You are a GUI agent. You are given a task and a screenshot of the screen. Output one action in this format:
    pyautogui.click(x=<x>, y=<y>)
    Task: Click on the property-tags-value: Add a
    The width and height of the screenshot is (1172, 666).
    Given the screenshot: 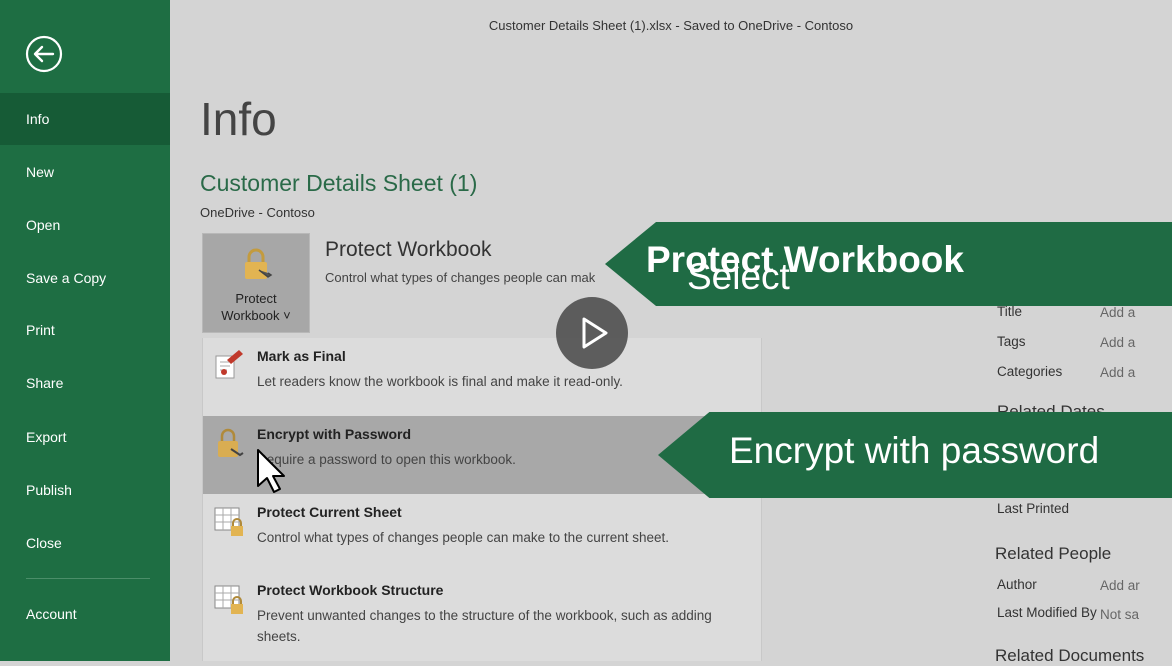 What is the action you would take?
    pyautogui.click(x=1117, y=342)
    